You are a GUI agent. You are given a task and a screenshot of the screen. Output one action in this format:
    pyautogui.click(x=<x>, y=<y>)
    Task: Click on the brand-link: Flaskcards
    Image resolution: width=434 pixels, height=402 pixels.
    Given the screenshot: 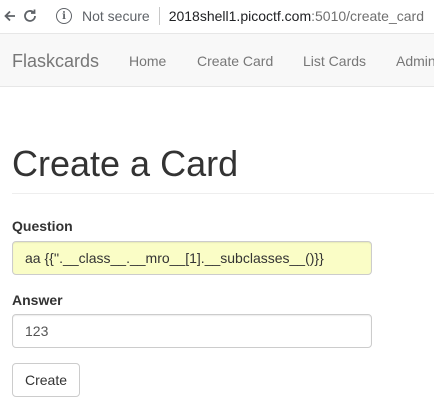 What is the action you would take?
    pyautogui.click(x=55, y=61)
    